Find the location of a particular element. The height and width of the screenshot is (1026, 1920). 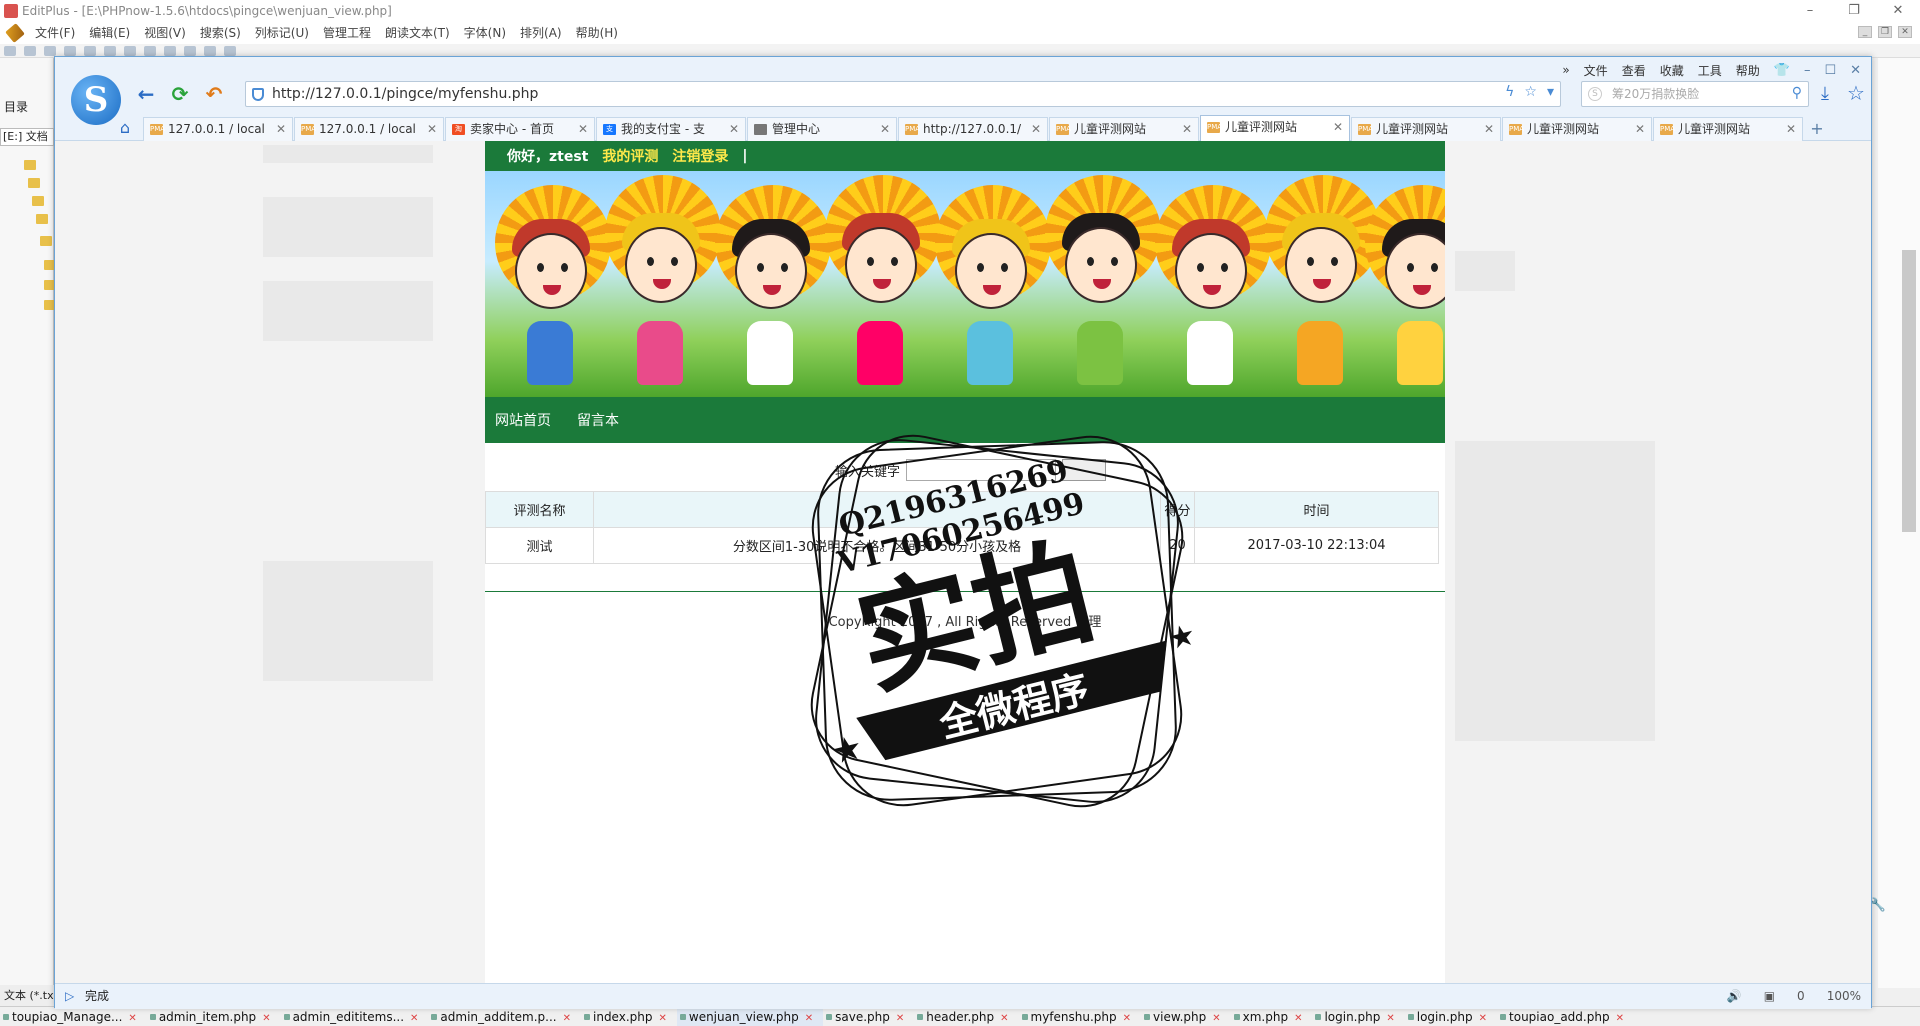

nav-home: 网站首页 is located at coordinates (523, 420).